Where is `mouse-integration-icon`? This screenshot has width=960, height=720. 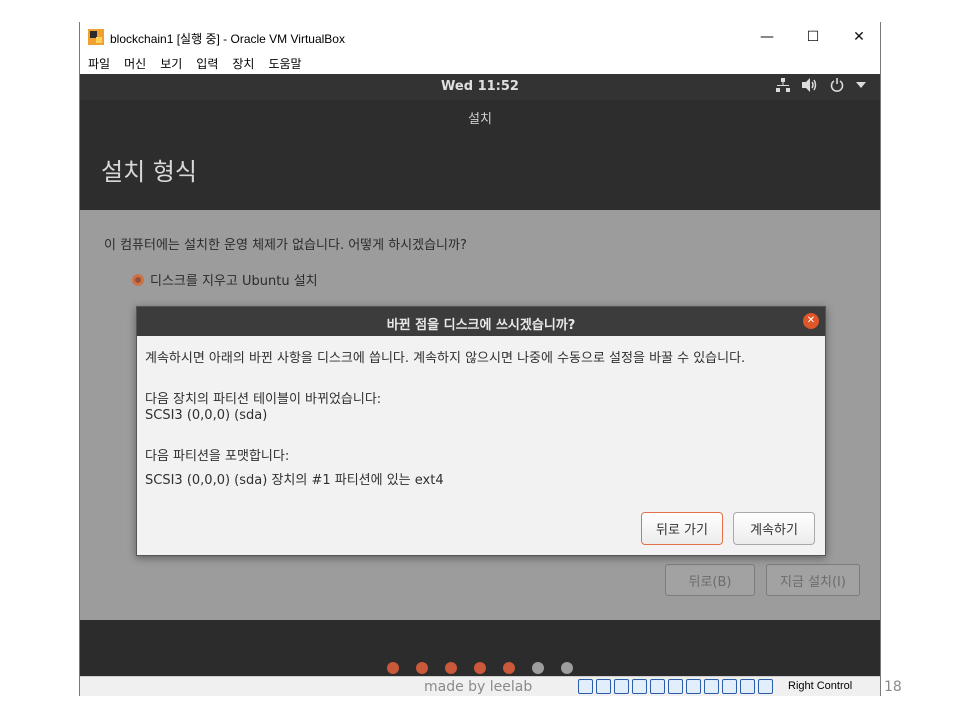
mouse-integration-icon is located at coordinates (747, 686).